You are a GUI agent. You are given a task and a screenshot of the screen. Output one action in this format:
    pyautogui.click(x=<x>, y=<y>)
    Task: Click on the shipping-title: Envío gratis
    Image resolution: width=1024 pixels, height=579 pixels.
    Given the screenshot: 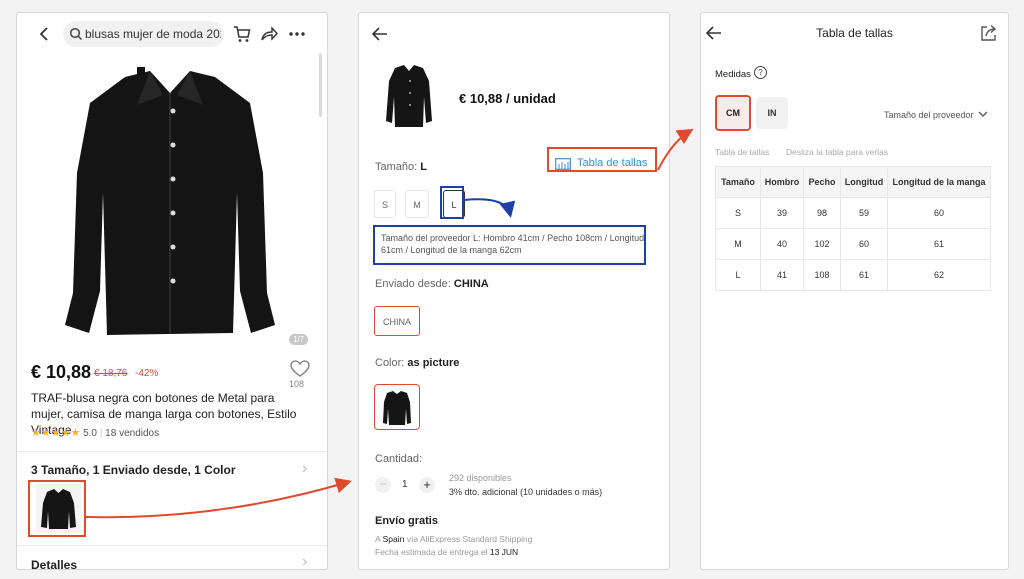 What is the action you would take?
    pyautogui.click(x=406, y=521)
    